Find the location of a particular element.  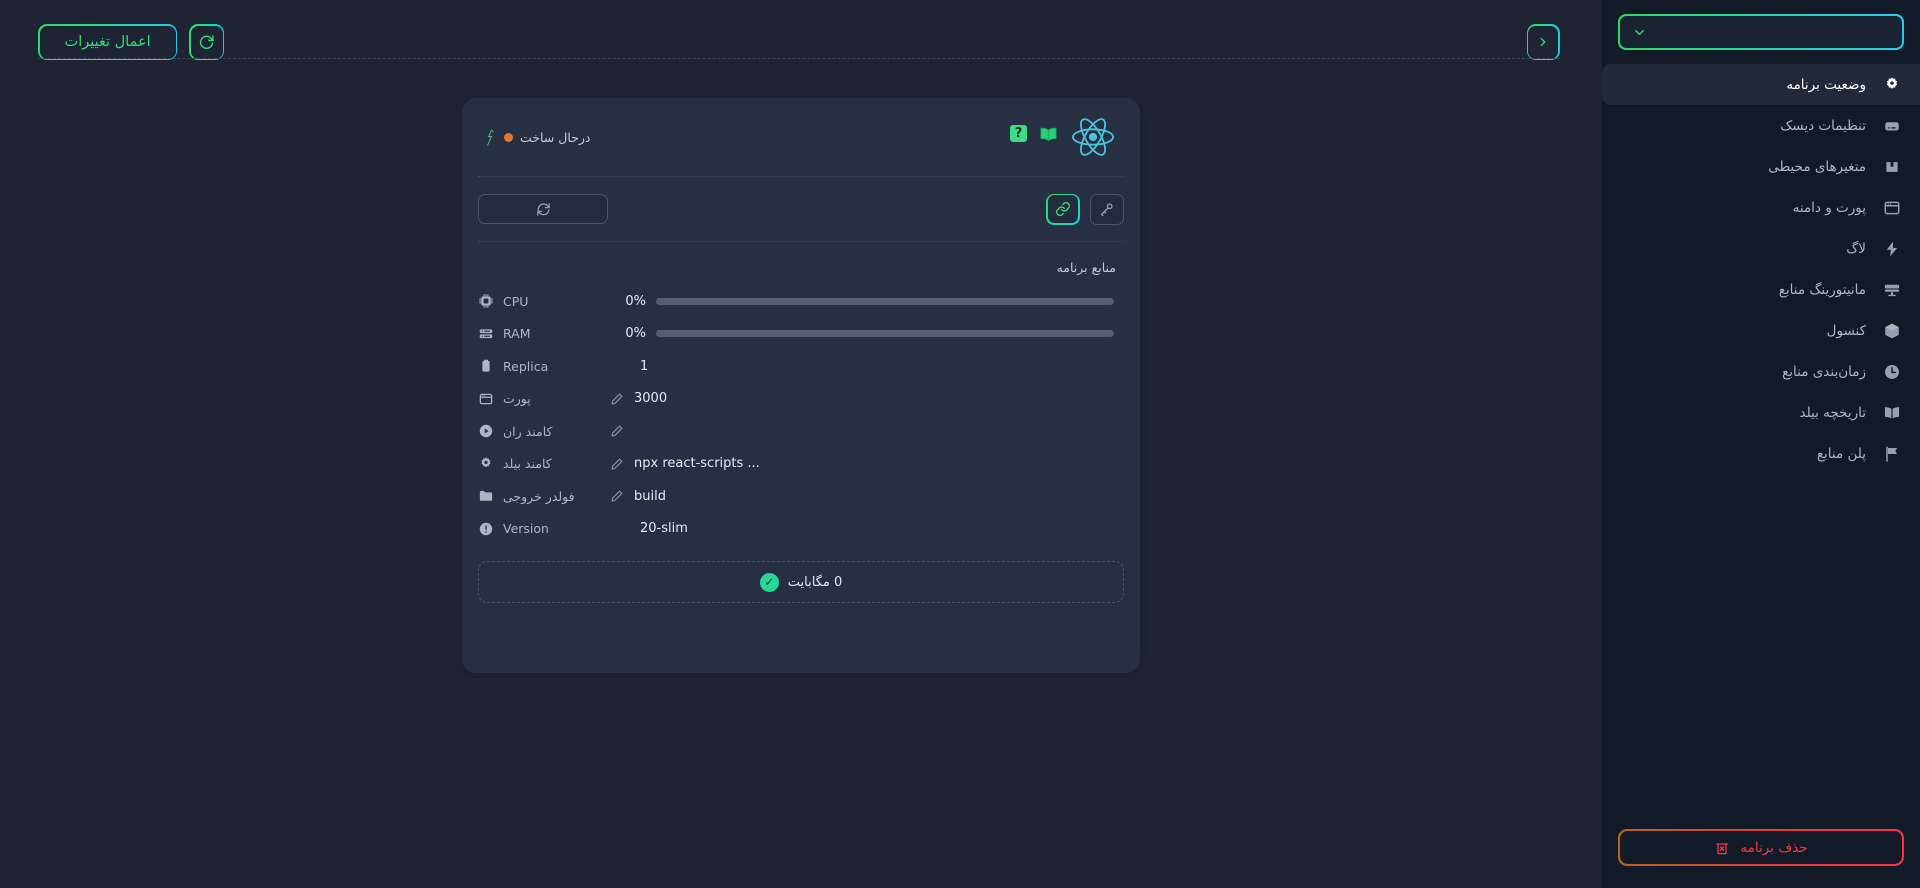

resource-row: 0% RAM is located at coordinates (801, 334).